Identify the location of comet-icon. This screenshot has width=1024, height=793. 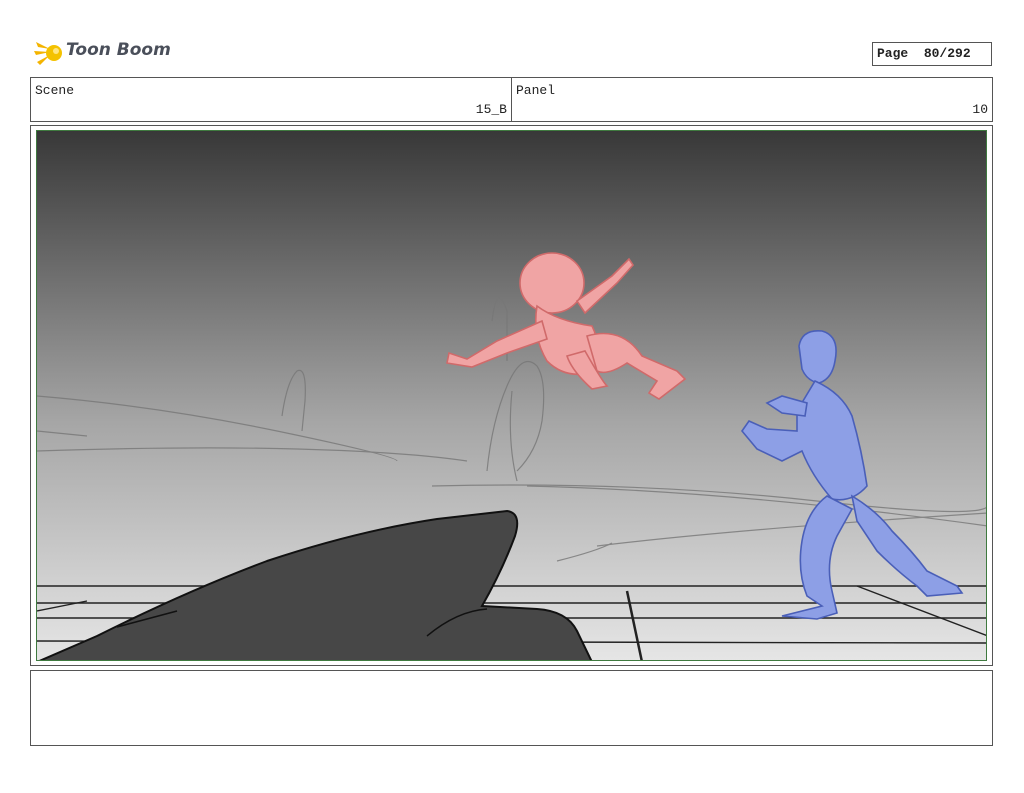
(48, 53).